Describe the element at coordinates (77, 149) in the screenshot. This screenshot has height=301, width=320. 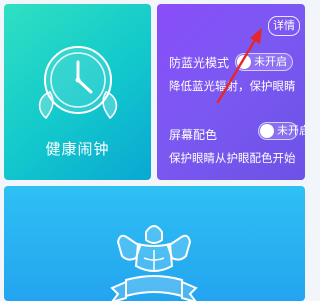
I see `alarm-card-title: 健康闹钟` at that location.